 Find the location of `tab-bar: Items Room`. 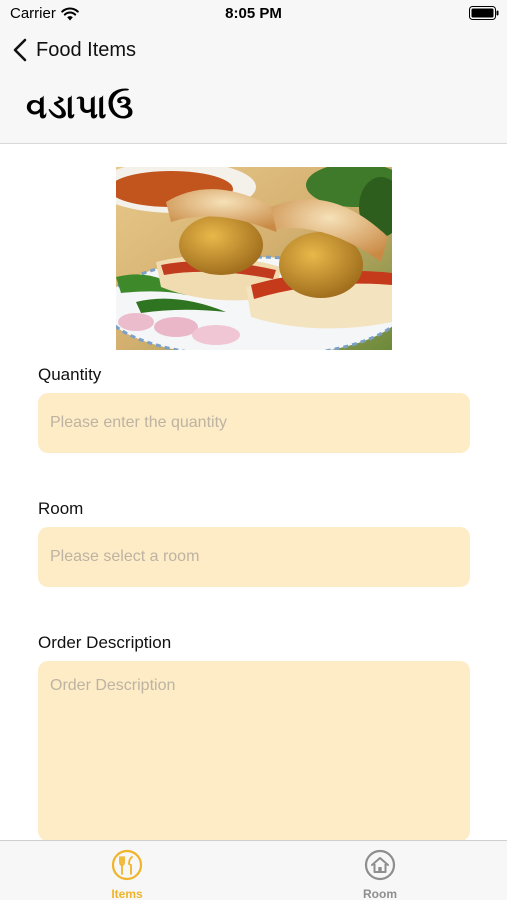

tab-bar: Items Room is located at coordinates (253, 870).